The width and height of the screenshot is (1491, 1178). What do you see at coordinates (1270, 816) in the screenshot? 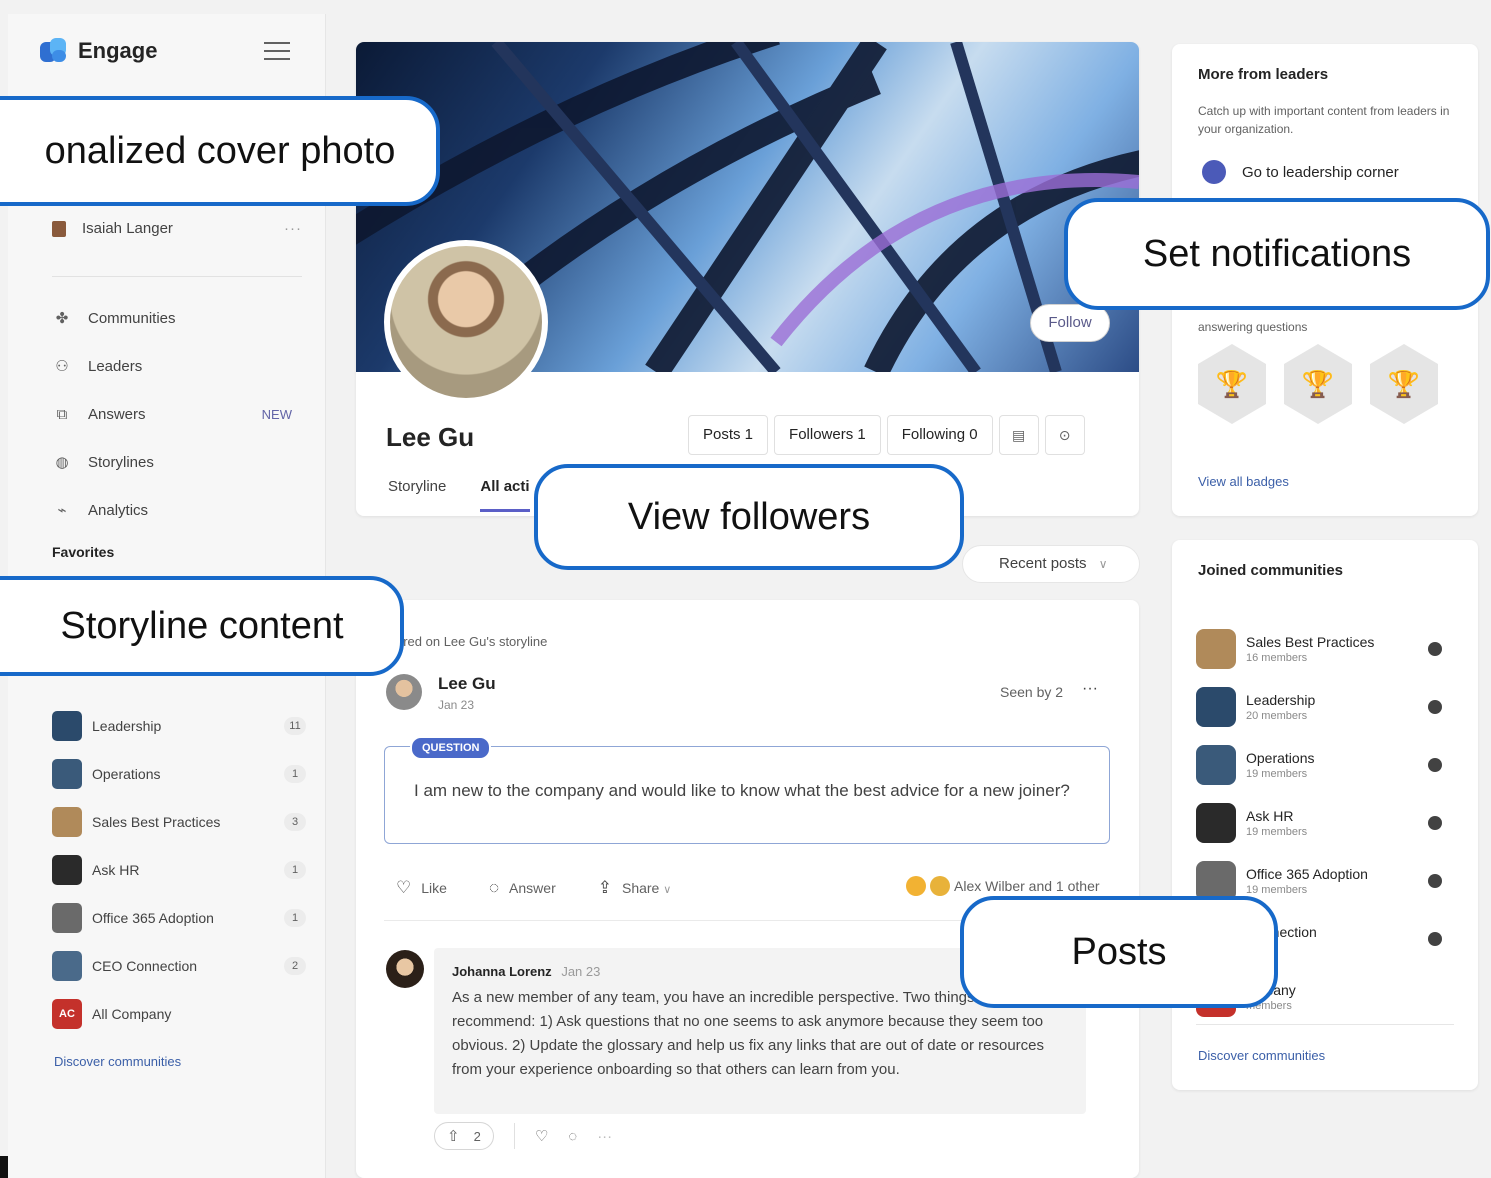
I see `community-name: Ask HR` at bounding box center [1270, 816].